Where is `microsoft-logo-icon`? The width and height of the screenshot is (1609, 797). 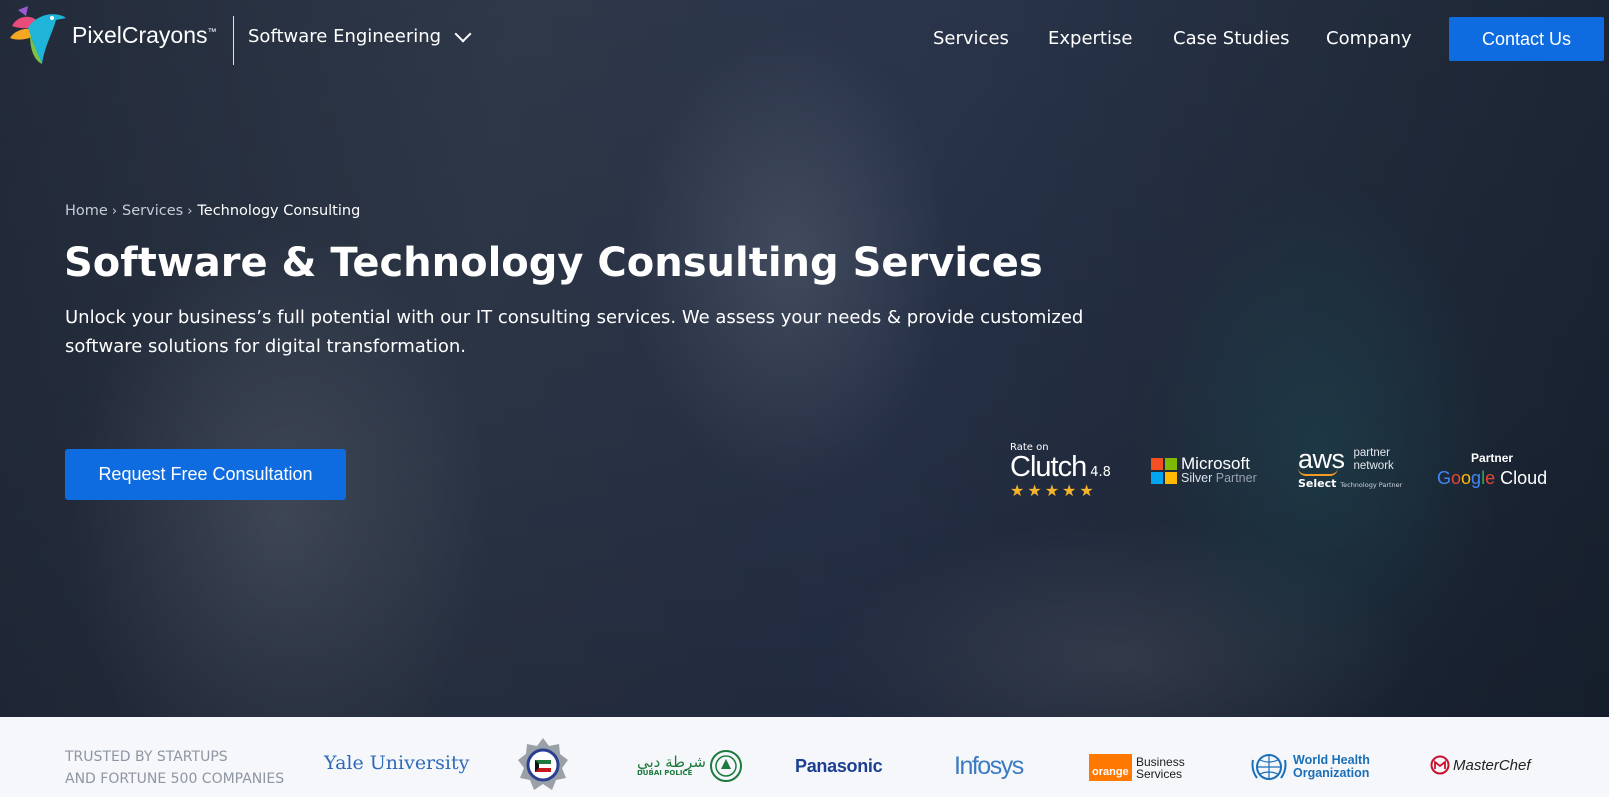
microsoft-logo-icon is located at coordinates (1164, 471).